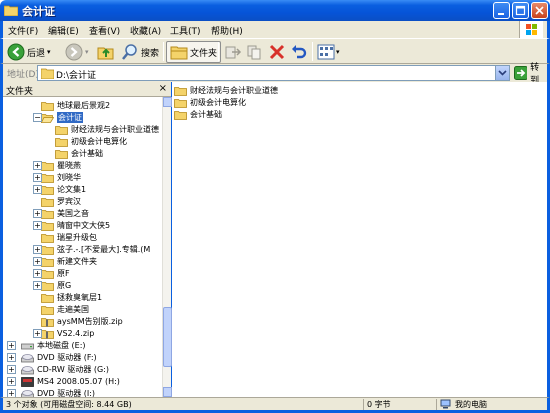 This screenshot has height=413, width=550. I want to click on close-icon, so click(539, 10).